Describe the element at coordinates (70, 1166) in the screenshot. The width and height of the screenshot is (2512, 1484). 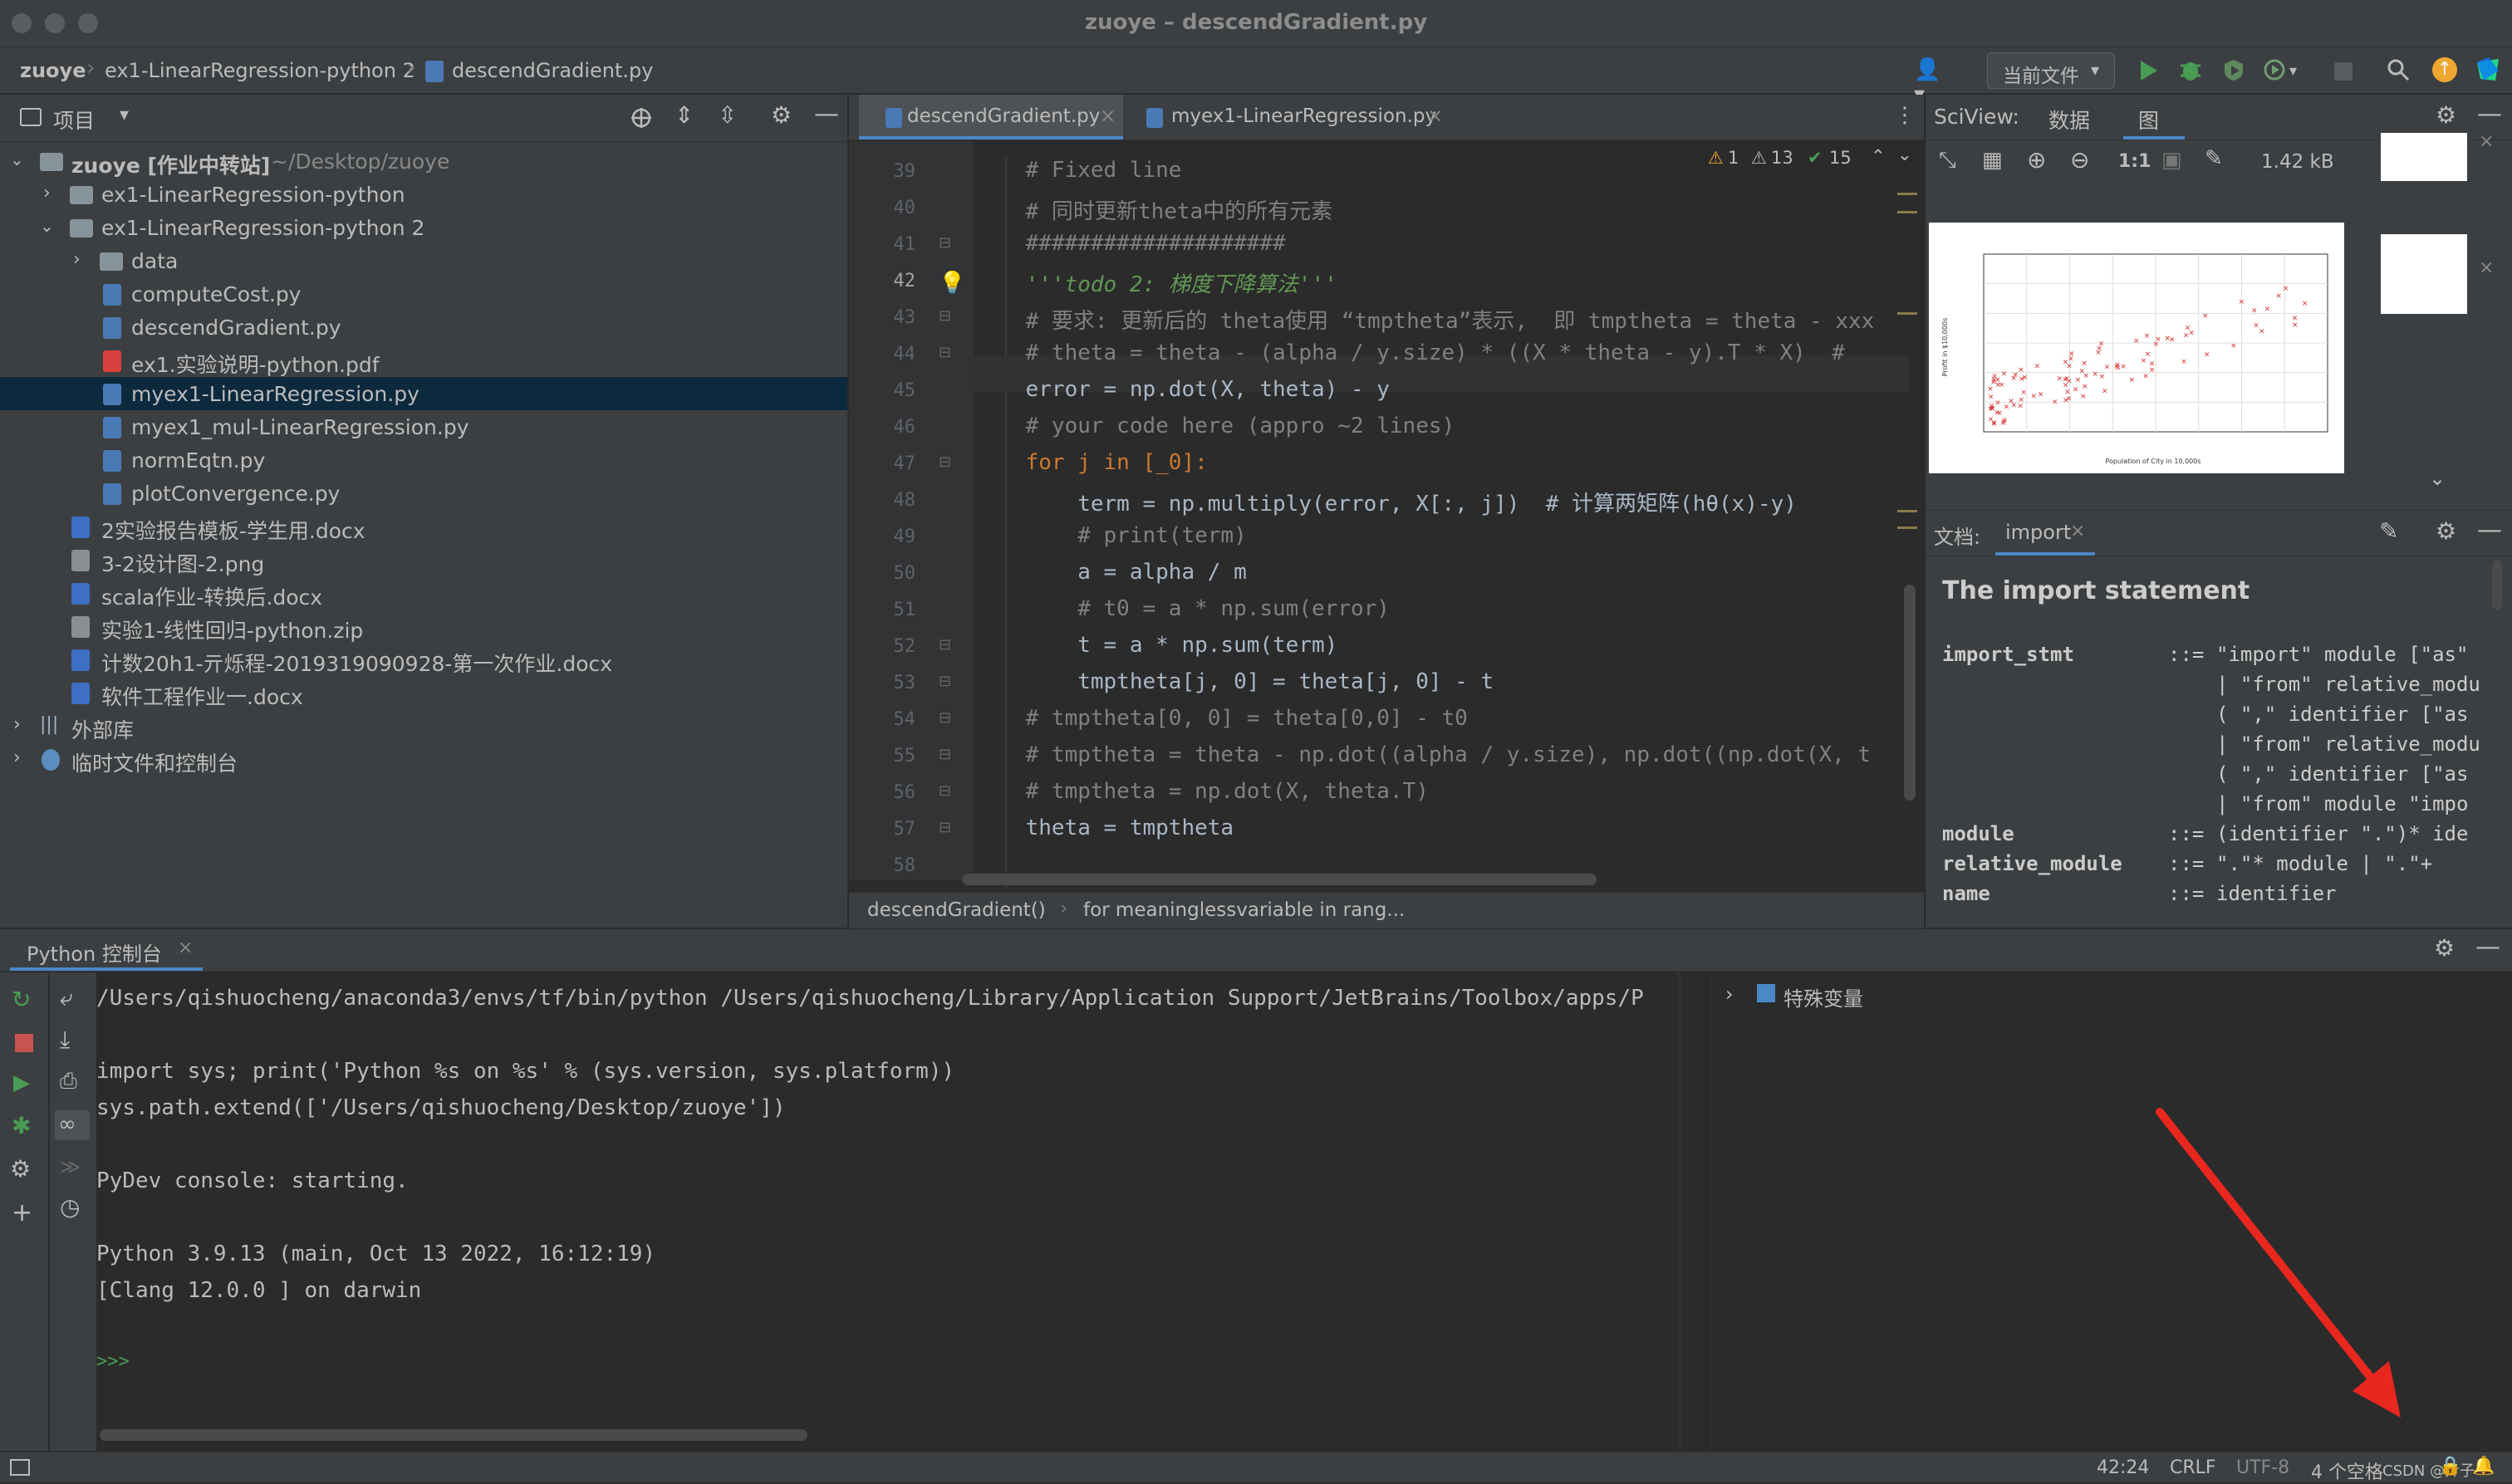
I see `history-forward-icon: ≫` at that location.